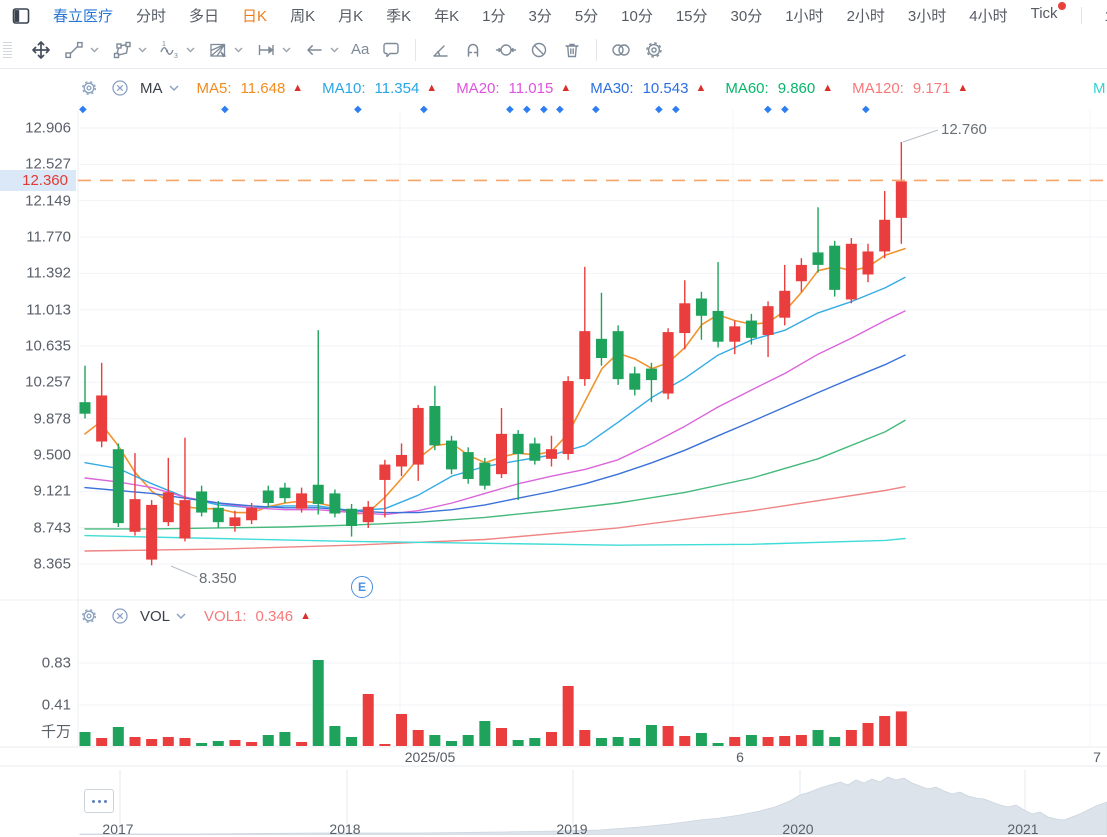 Image resolution: width=1107 pixels, height=837 pixels. Describe the element at coordinates (473, 50) in the screenshot. I see `magnet-tool-icon` at that location.